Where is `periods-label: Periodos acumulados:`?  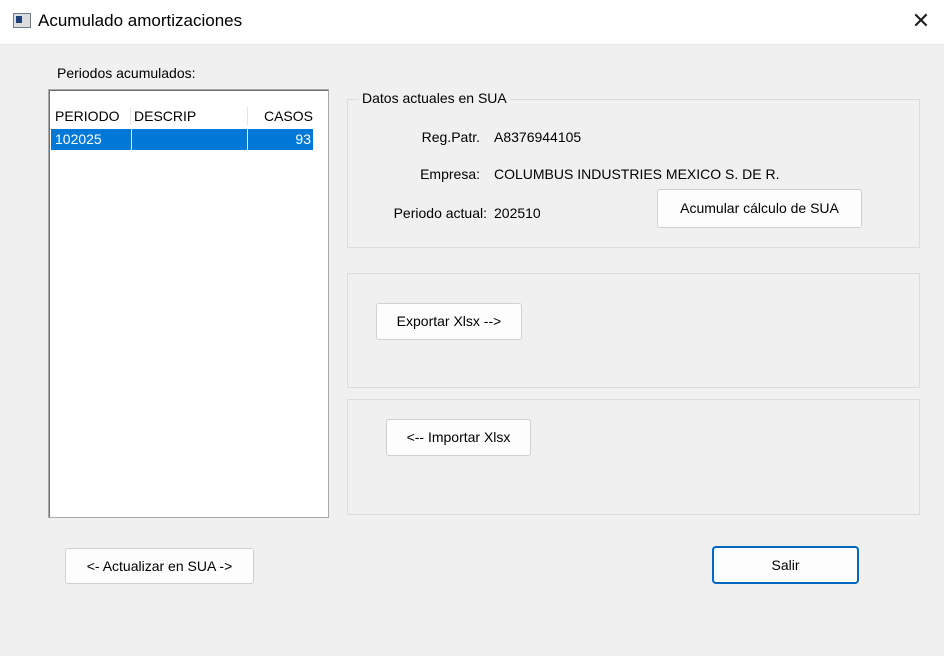 periods-label: Periodos acumulados: is located at coordinates (126, 73).